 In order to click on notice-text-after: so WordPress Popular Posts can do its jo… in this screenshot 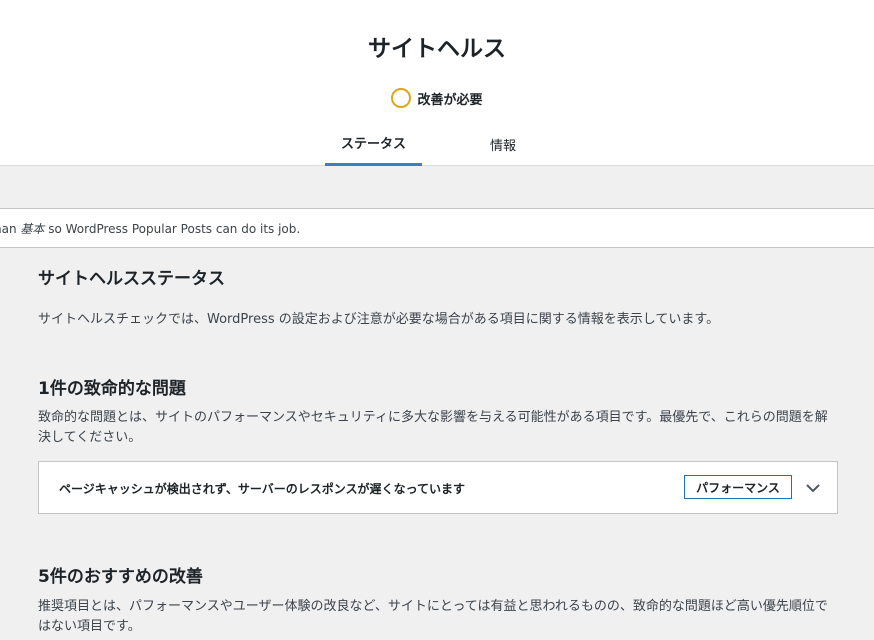, I will do `click(172, 228)`.